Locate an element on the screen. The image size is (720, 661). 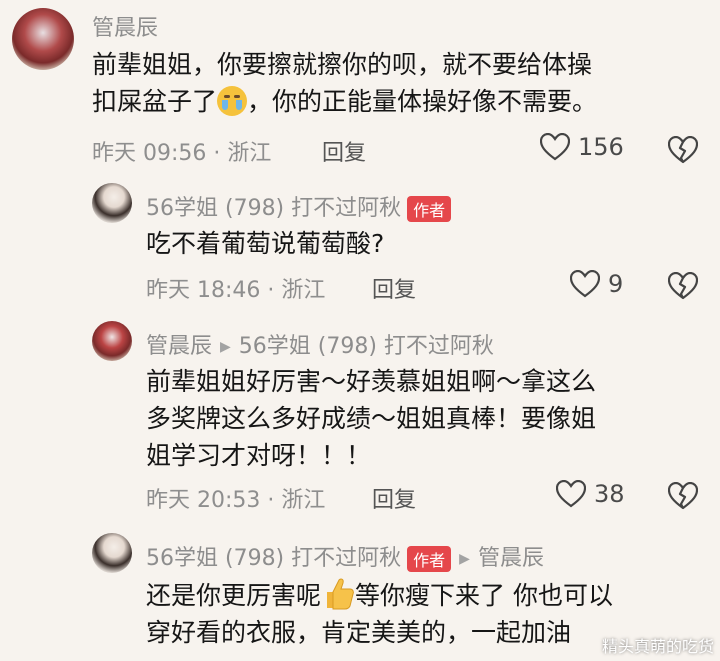
author-name: 管晨辰 is located at coordinates (125, 26).